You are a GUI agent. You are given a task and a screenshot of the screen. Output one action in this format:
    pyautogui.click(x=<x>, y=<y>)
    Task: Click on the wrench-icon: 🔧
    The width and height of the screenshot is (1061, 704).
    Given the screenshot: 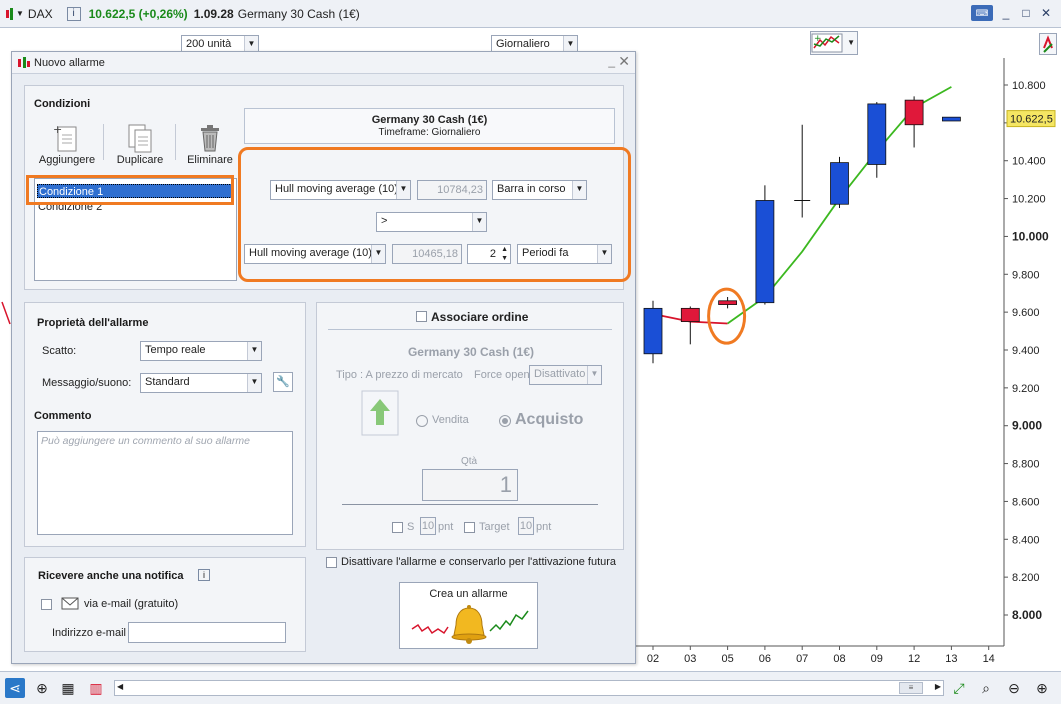 What is the action you would take?
    pyautogui.click(x=283, y=382)
    